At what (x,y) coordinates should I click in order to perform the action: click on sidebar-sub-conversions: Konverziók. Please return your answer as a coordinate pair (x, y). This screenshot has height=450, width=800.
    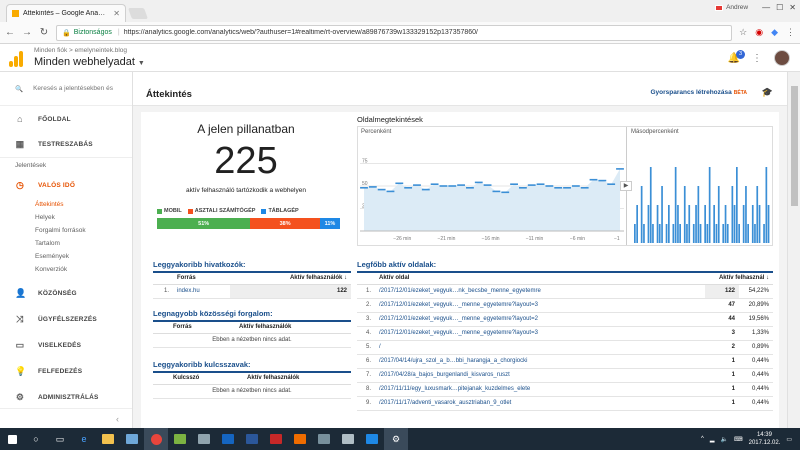
    Looking at the image, I should click on (66, 269).